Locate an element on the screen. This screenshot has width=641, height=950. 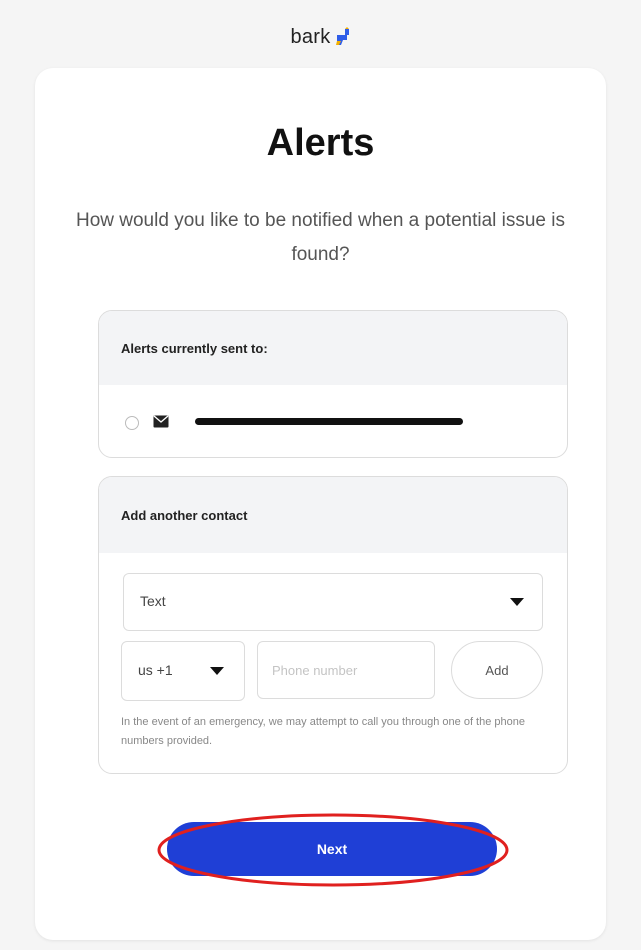
current-contact-row is located at coordinates (333, 422).